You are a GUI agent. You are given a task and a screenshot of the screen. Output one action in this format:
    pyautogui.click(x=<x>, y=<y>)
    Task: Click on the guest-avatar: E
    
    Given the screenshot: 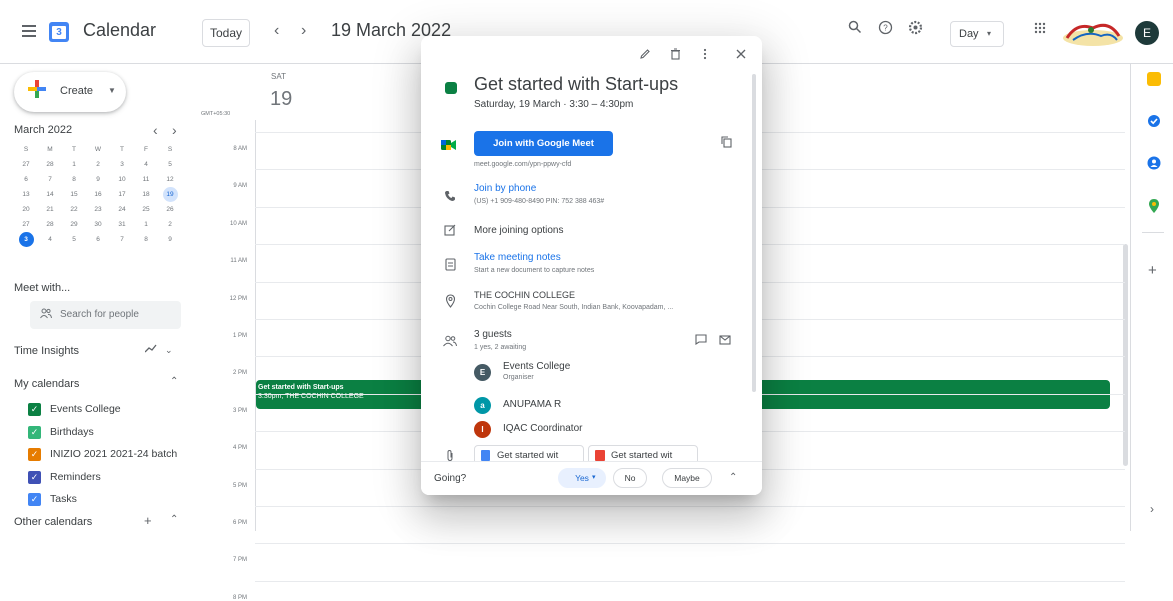 What is the action you would take?
    pyautogui.click(x=482, y=372)
    